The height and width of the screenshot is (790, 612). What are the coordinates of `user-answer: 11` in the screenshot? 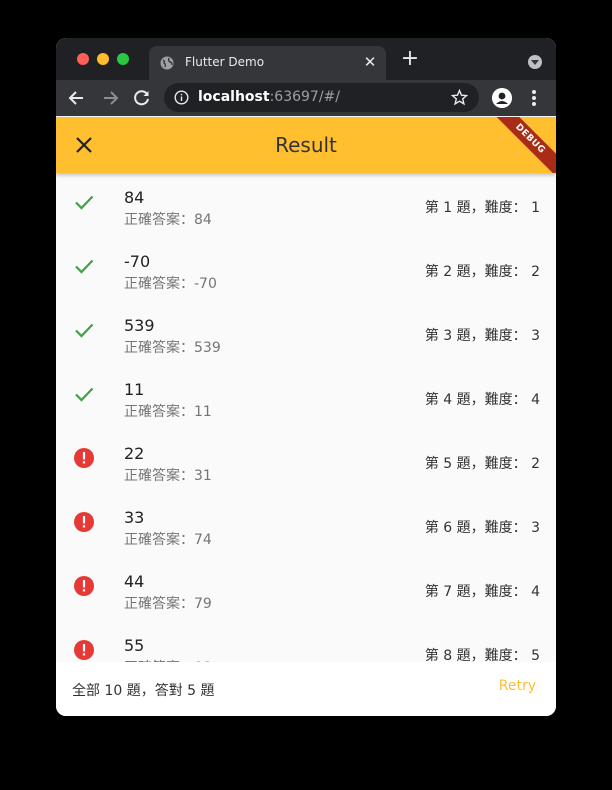 It's located at (134, 389).